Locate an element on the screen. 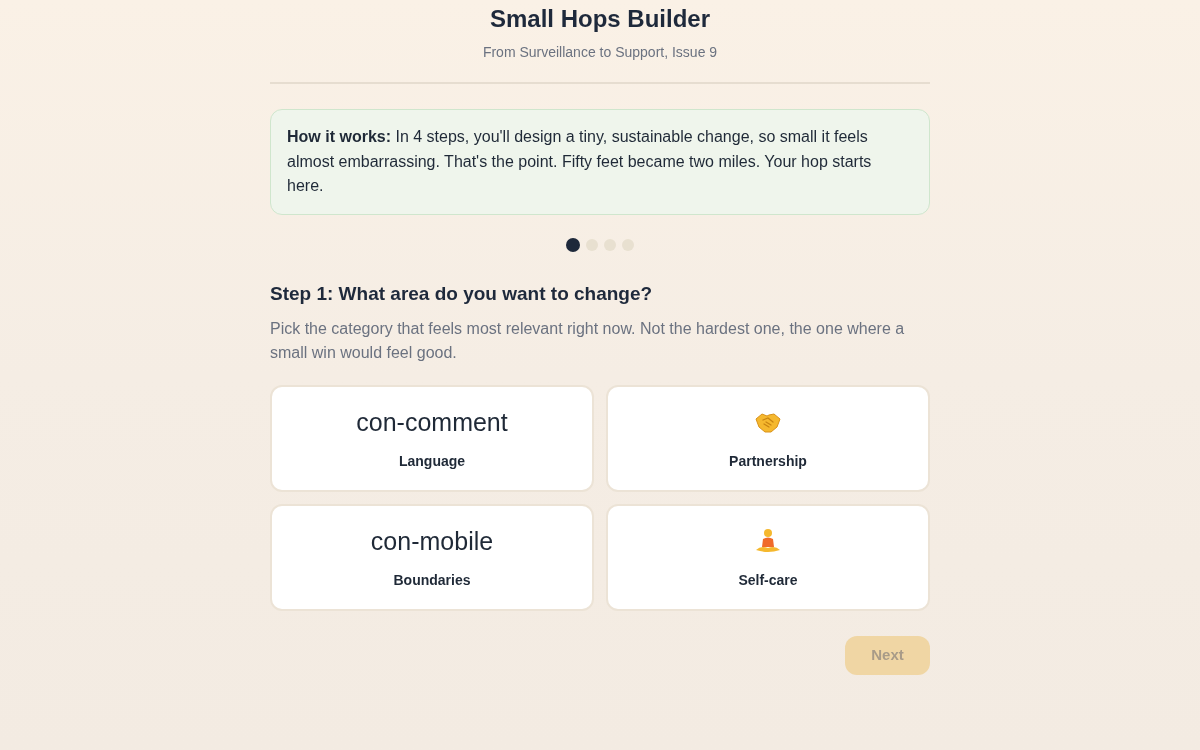  icon-label: con-comment is located at coordinates (432, 422).